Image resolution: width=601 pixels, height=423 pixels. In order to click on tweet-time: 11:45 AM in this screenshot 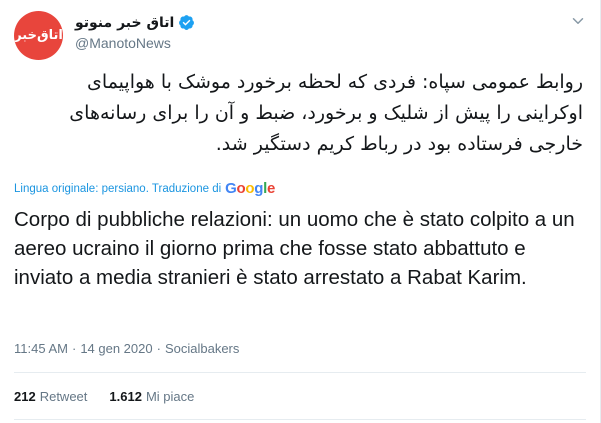, I will do `click(41, 348)`.